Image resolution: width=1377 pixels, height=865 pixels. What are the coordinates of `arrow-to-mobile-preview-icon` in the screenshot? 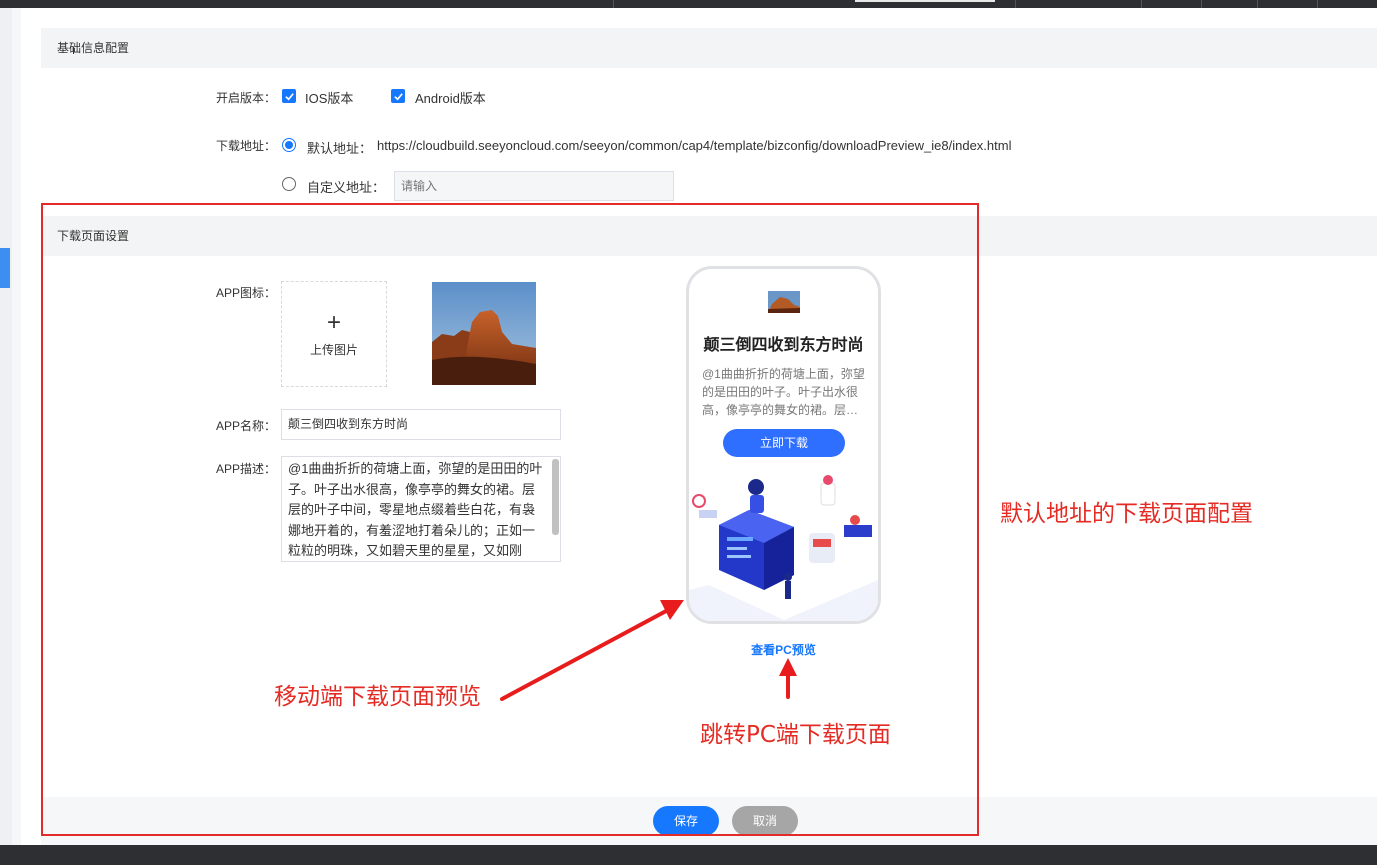 It's located at (592, 650).